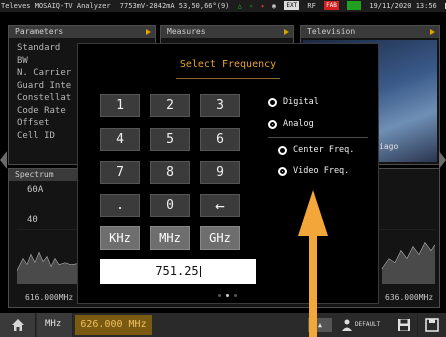  Describe the element at coordinates (186, 31) in the screenshot. I see `measures-title: Measures` at that location.